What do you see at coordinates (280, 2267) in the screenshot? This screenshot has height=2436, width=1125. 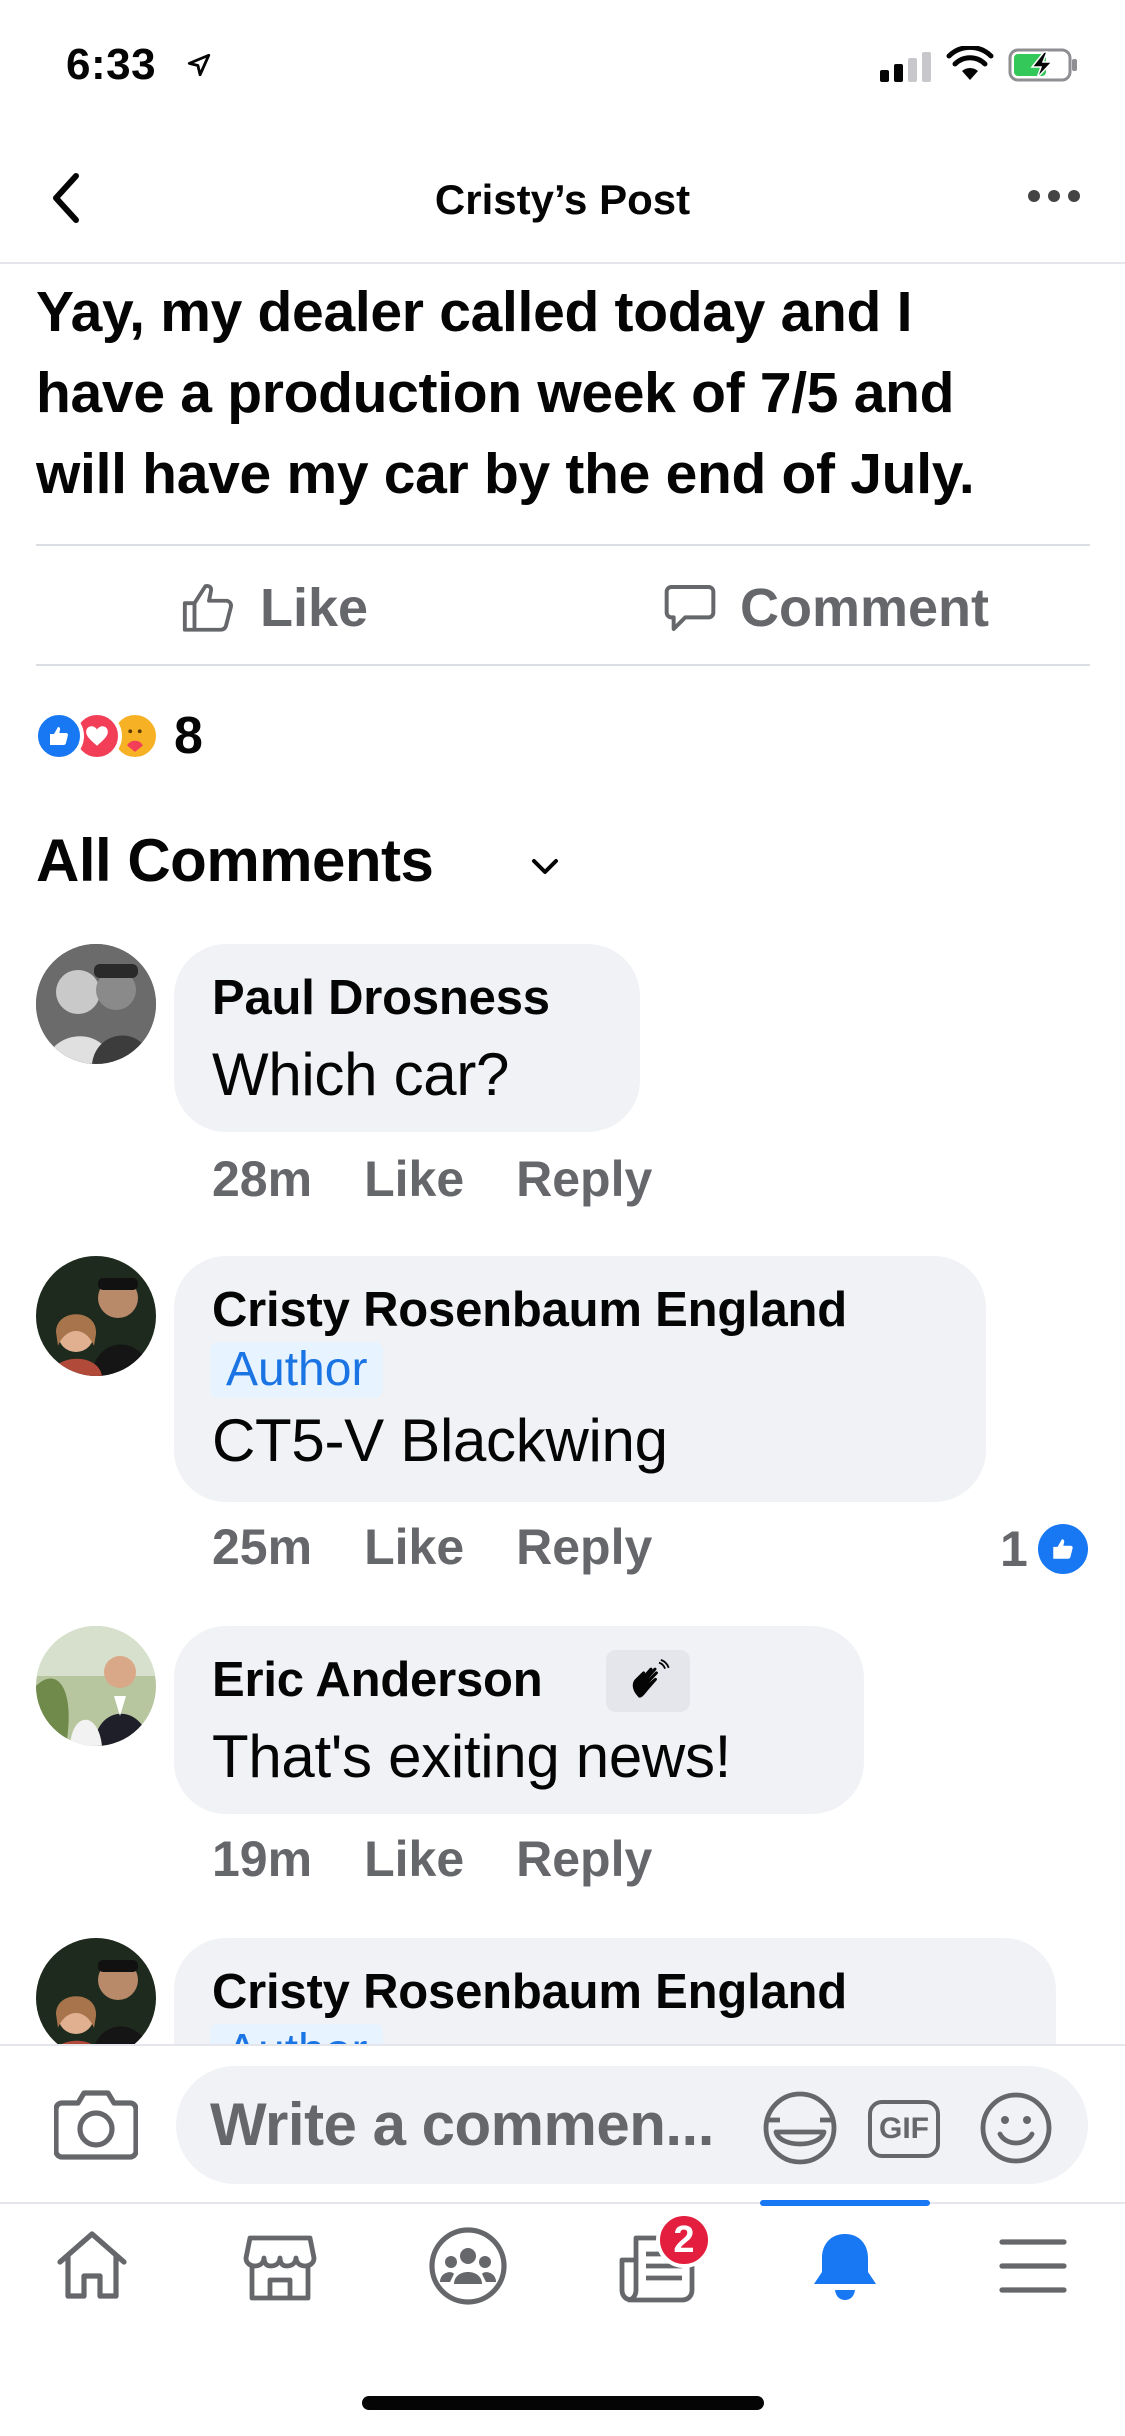 I see `marketplace-icon` at bounding box center [280, 2267].